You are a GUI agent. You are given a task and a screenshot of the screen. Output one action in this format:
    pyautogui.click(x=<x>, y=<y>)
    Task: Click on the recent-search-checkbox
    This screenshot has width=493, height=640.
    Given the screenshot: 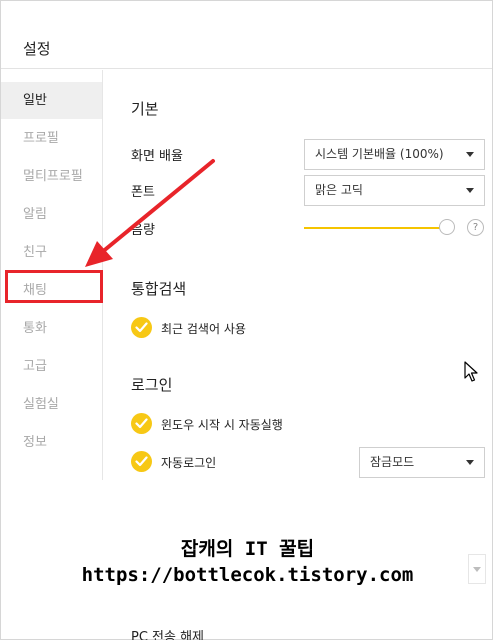 What is the action you would take?
    pyautogui.click(x=141, y=327)
    